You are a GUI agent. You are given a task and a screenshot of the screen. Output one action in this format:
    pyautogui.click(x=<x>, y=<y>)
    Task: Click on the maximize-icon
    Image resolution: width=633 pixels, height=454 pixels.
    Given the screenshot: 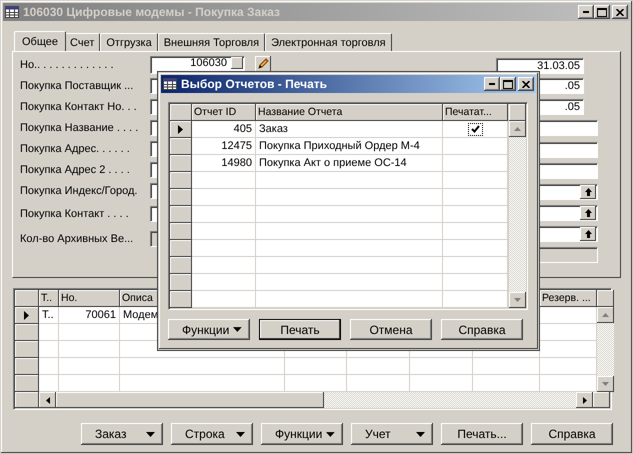 What is the action you would take?
    pyautogui.click(x=508, y=84)
    